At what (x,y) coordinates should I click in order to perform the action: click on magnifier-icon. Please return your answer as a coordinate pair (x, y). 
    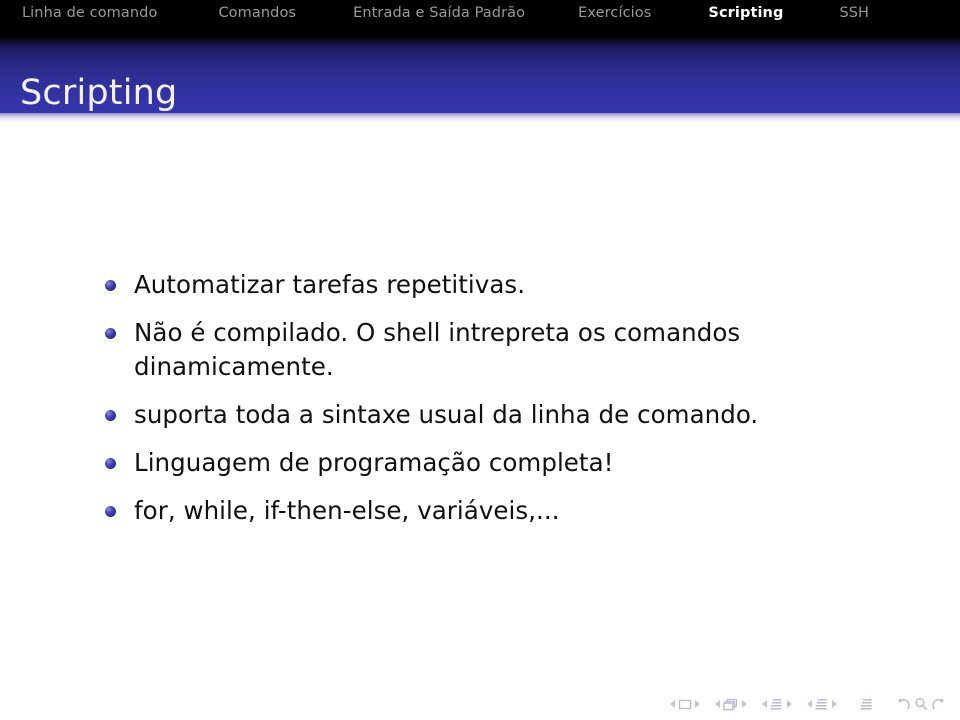
    Looking at the image, I should click on (921, 704).